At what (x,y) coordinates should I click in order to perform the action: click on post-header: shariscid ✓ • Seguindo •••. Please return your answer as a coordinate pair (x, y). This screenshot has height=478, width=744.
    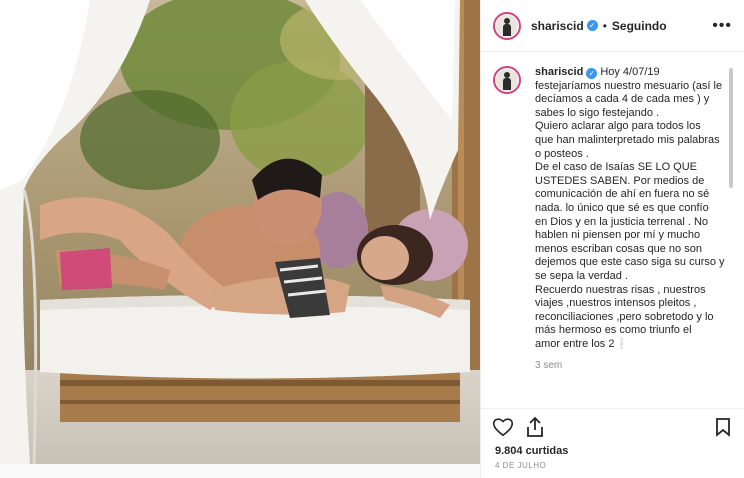
    Looking at the image, I should click on (612, 26).